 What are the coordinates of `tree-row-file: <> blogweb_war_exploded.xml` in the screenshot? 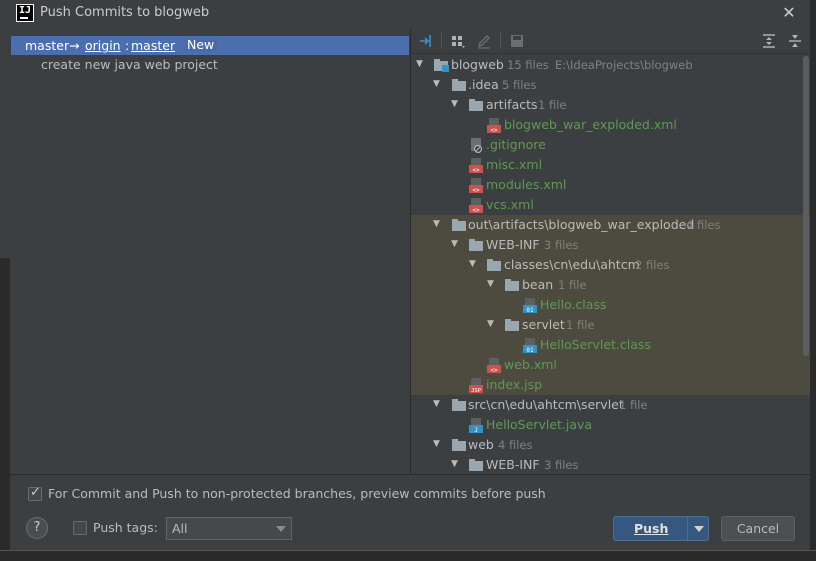 It's located at (610, 125).